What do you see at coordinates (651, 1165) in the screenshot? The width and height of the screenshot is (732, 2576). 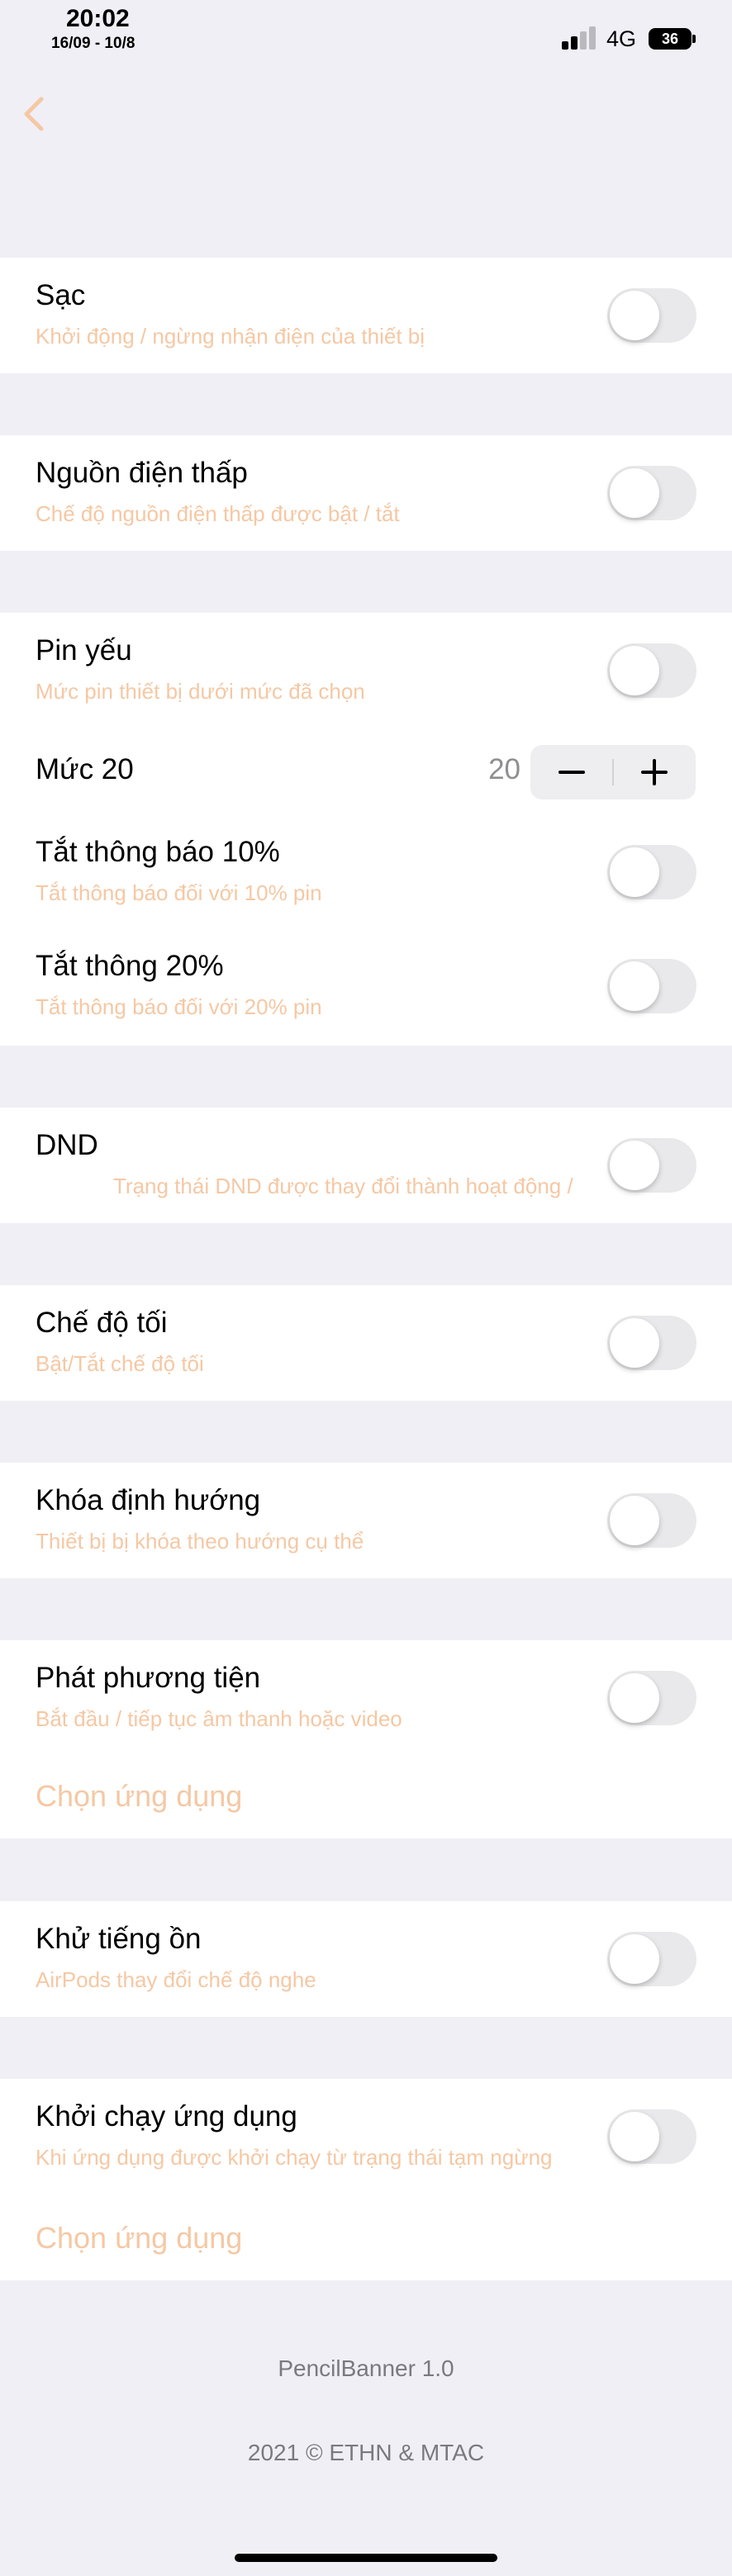 I see `dnd-toggle` at bounding box center [651, 1165].